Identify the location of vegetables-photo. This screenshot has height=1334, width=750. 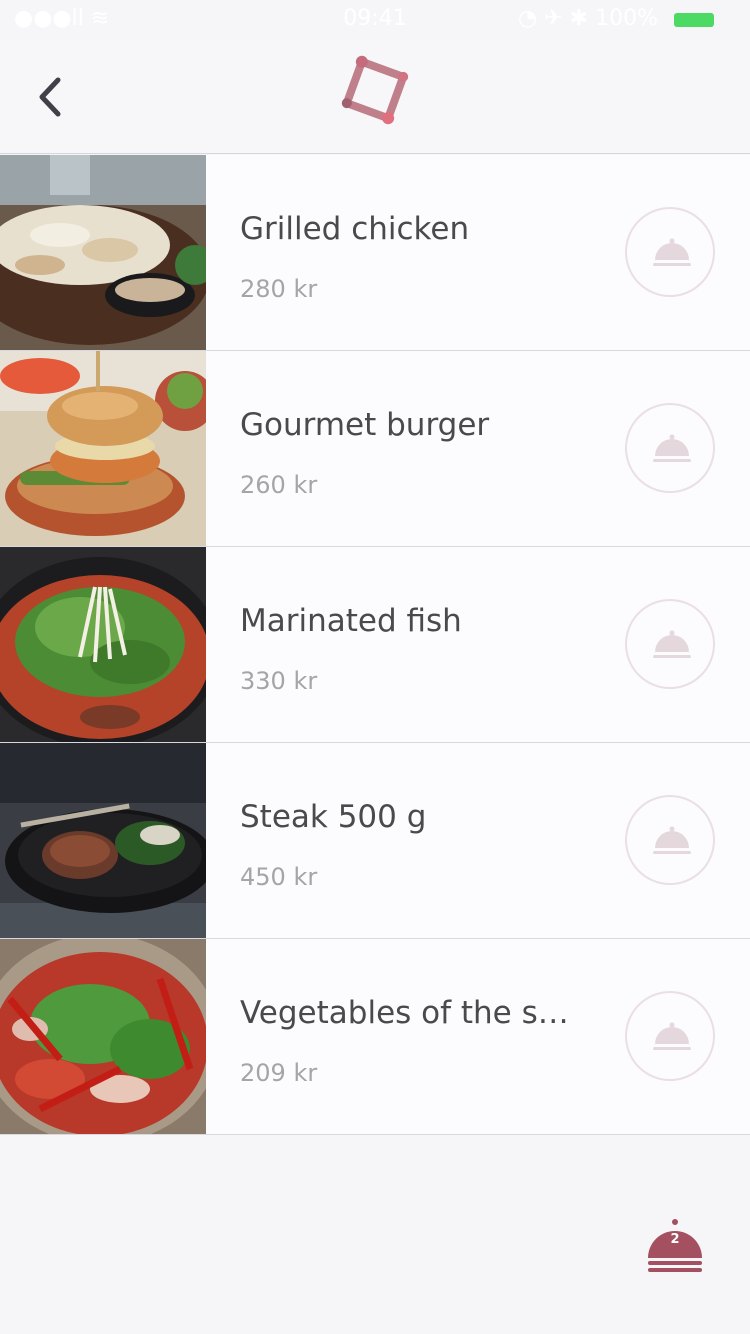
(103, 1036).